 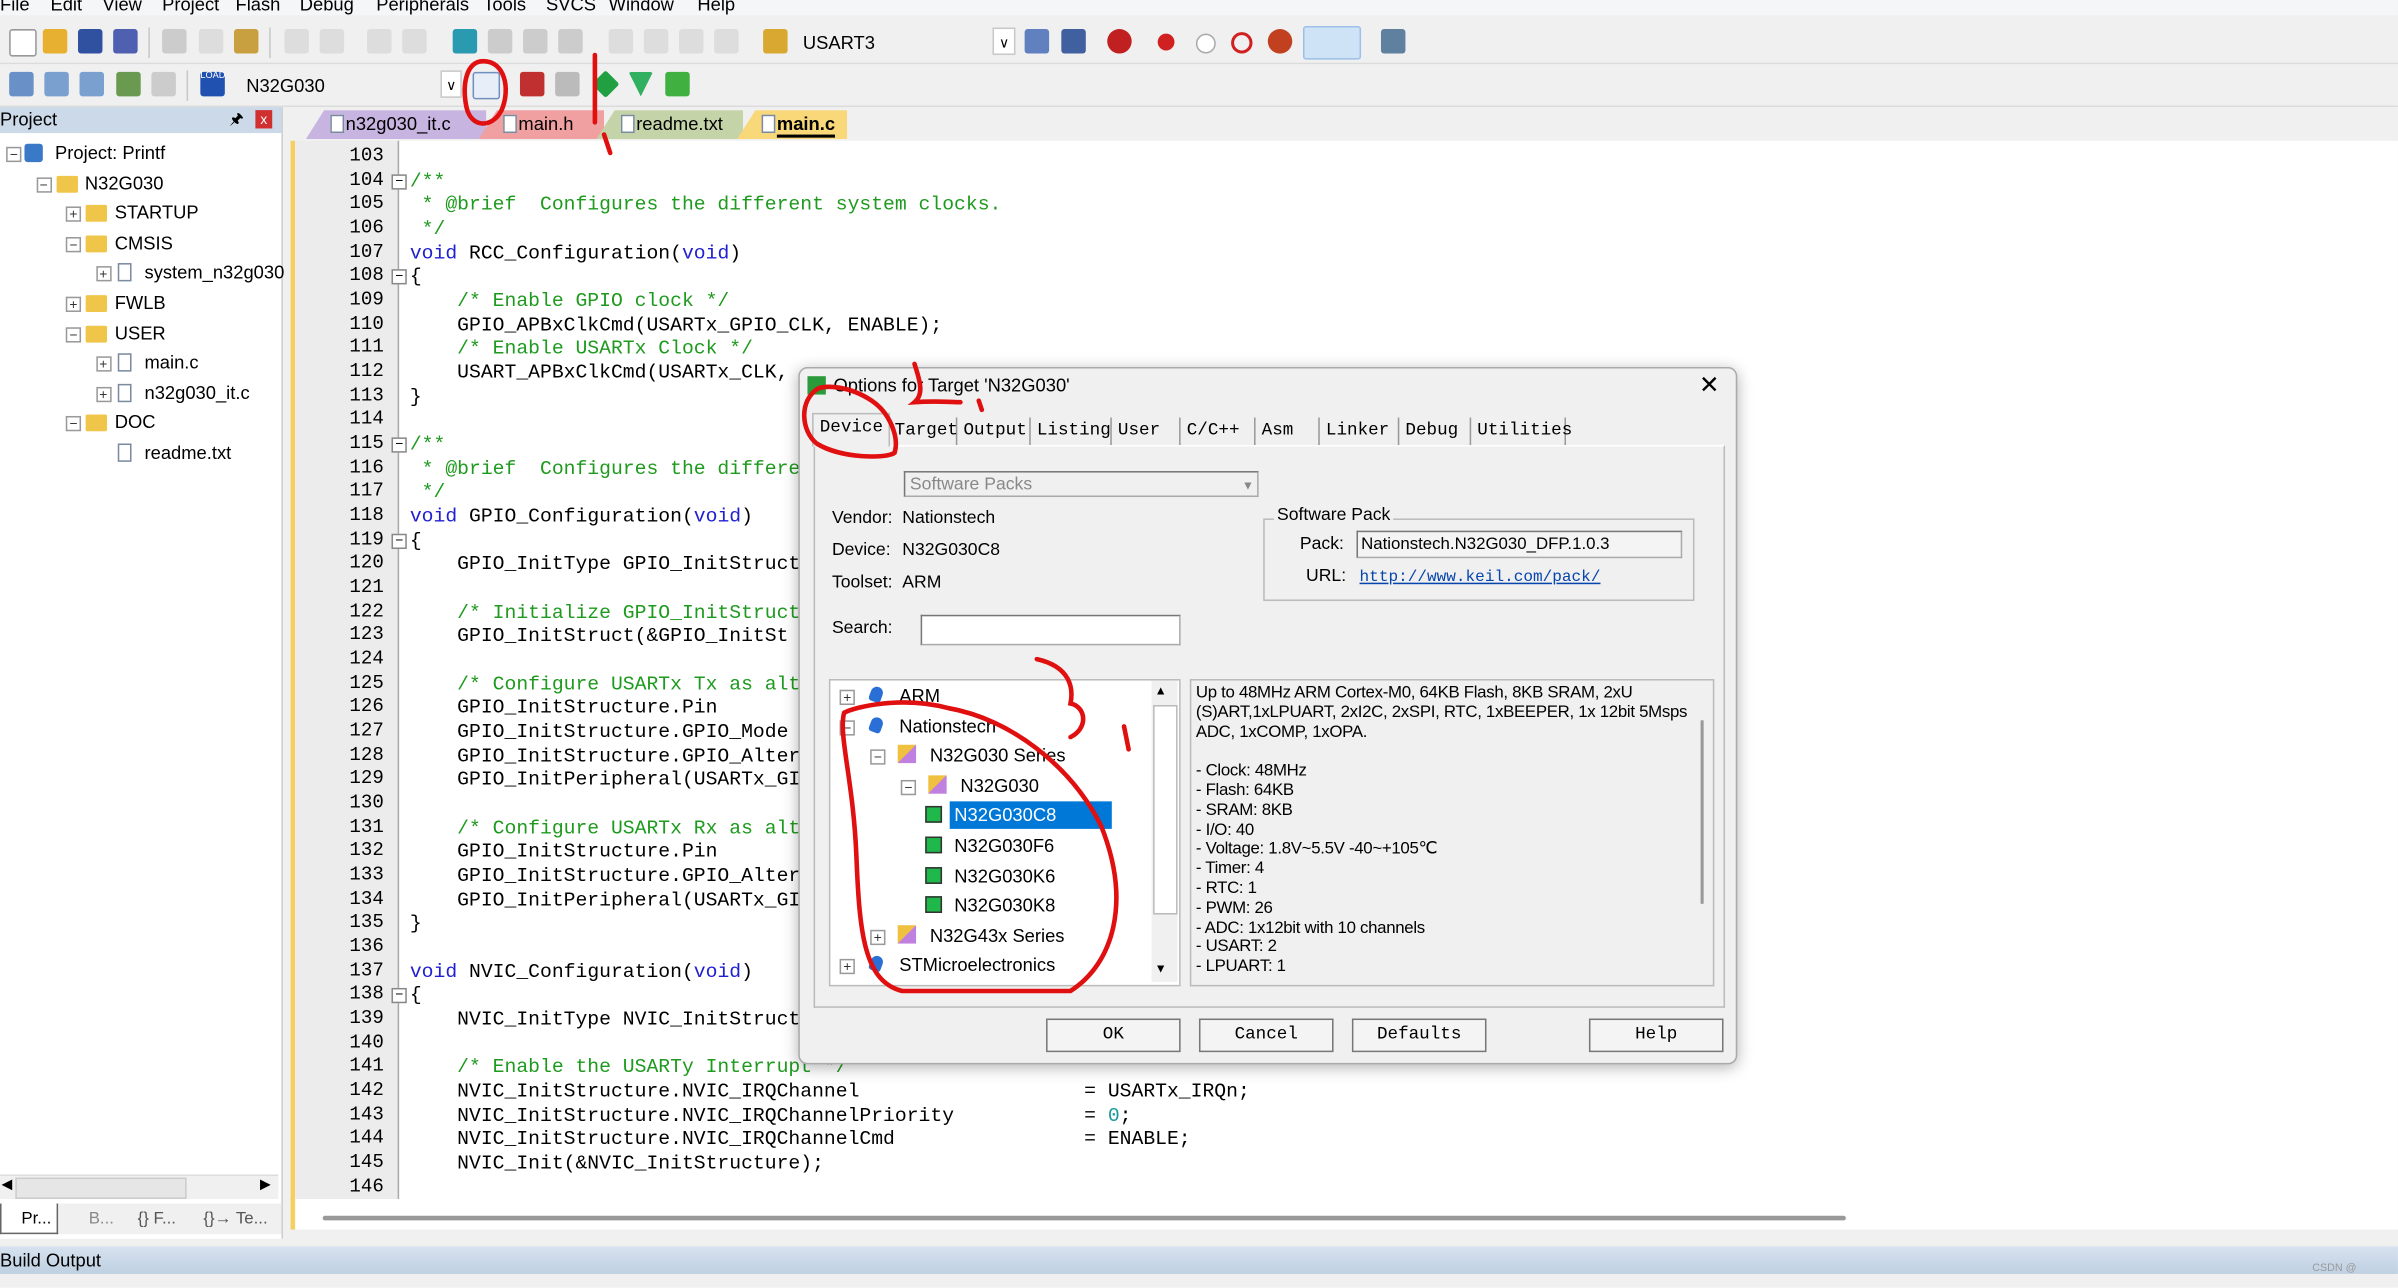 What do you see at coordinates (985, 825) in the screenshot?
I see `annotation-loop-device-tree` at bounding box center [985, 825].